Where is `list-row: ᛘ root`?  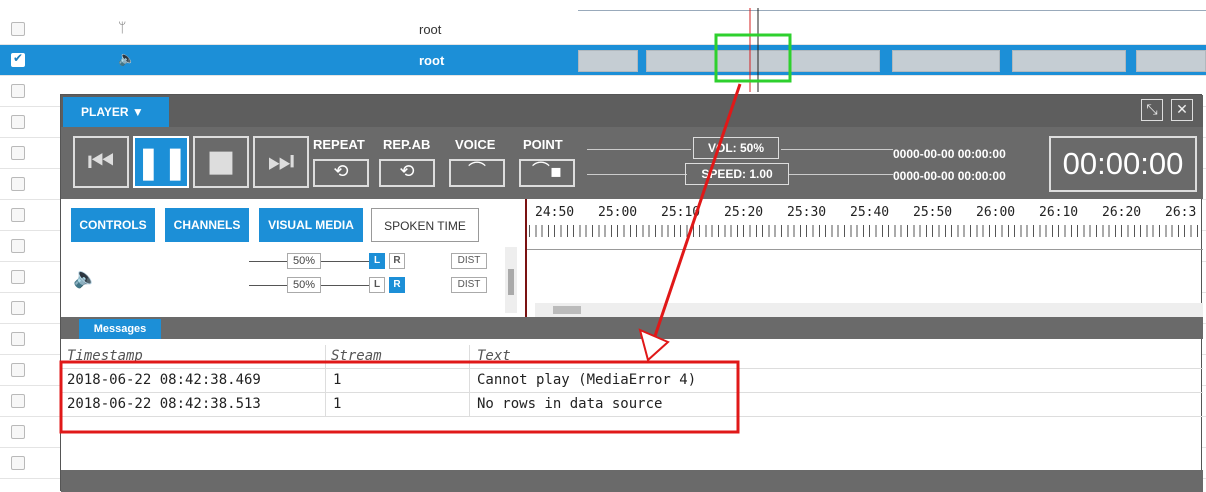
list-row: ᛘ root is located at coordinates (603, 29).